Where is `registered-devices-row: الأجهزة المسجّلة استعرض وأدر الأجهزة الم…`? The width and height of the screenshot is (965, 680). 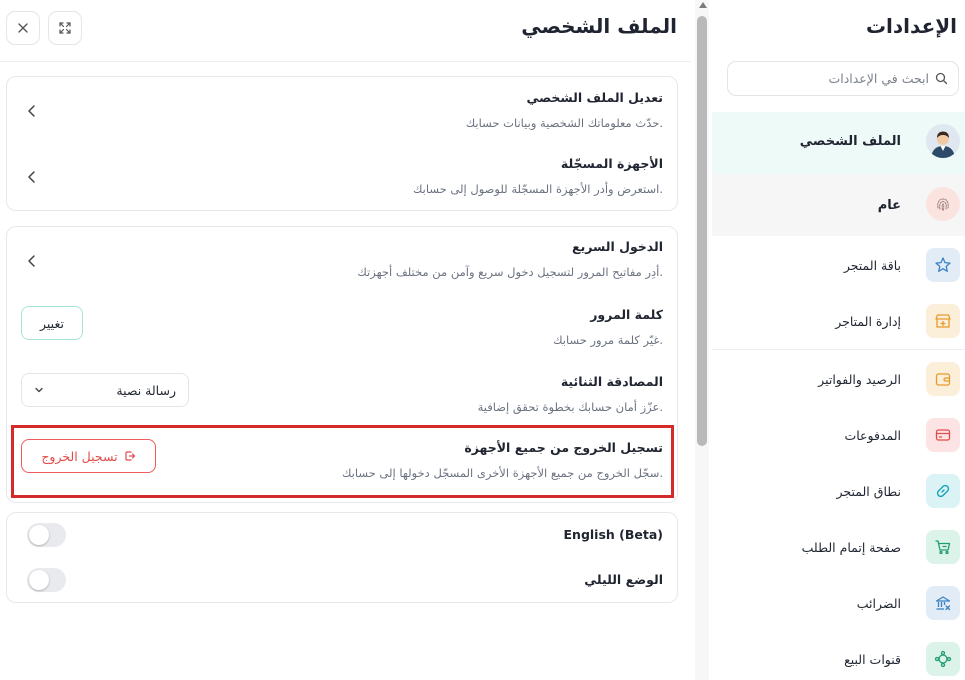 registered-devices-row: الأجهزة المسجّلة استعرض وأدر الأجهزة الم… is located at coordinates (342, 177).